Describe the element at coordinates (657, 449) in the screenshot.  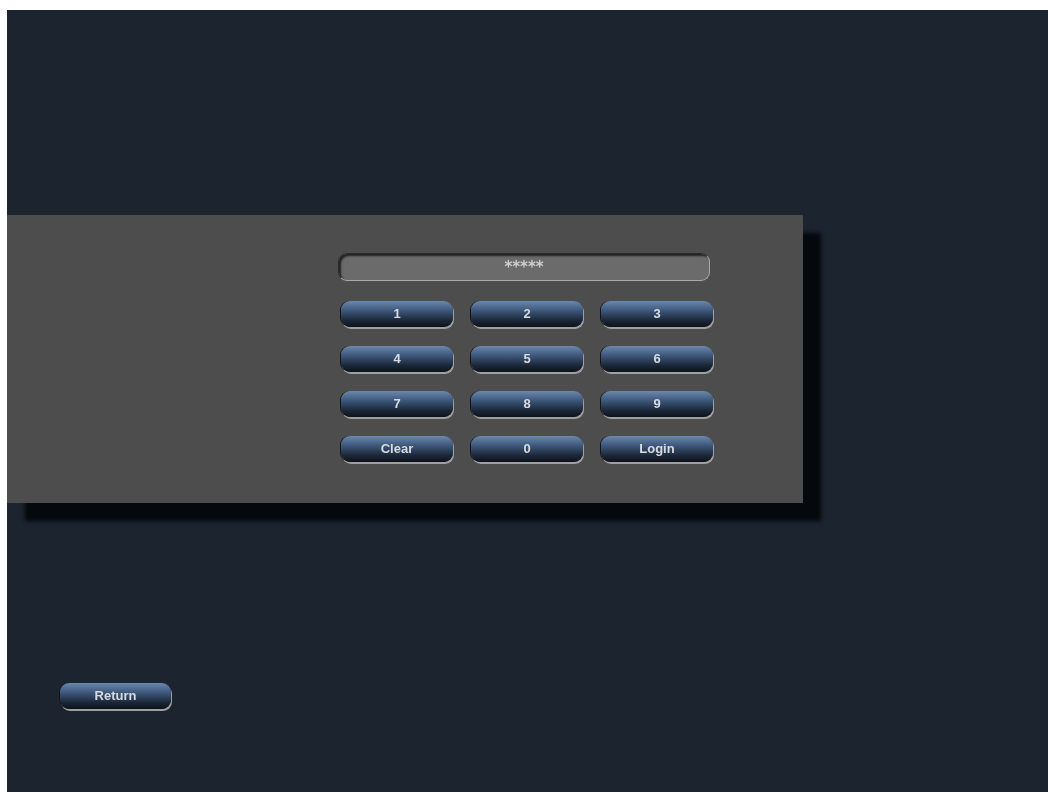
I see `keypad-button: Login` at that location.